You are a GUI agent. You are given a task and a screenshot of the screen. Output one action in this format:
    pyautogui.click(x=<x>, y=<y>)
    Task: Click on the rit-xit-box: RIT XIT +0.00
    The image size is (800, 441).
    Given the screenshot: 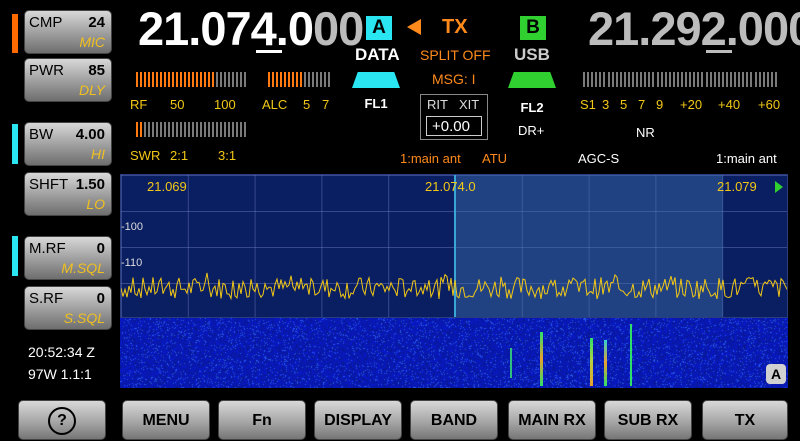 What is the action you would take?
    pyautogui.click(x=454, y=117)
    